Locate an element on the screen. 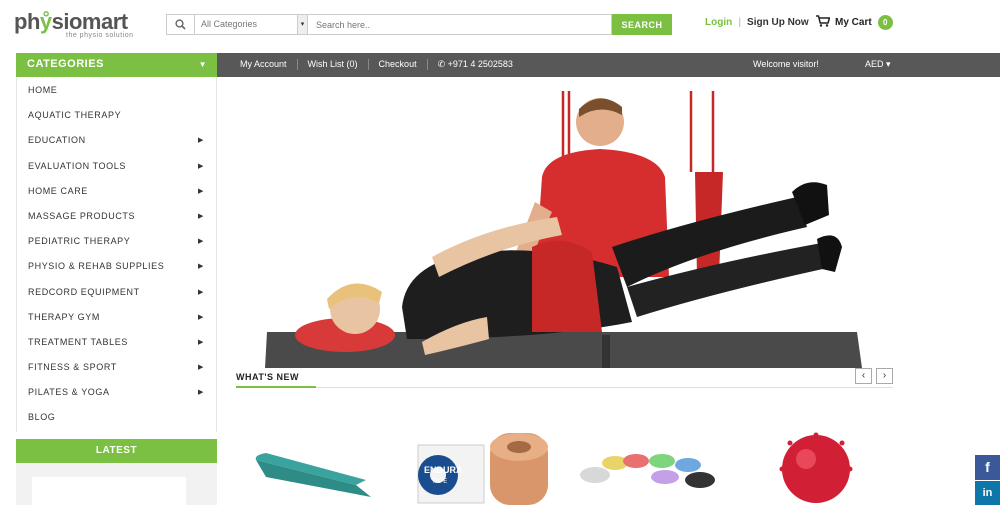 The height and width of the screenshot is (505, 1000). currency-selector: AED ▾ is located at coordinates (878, 64).